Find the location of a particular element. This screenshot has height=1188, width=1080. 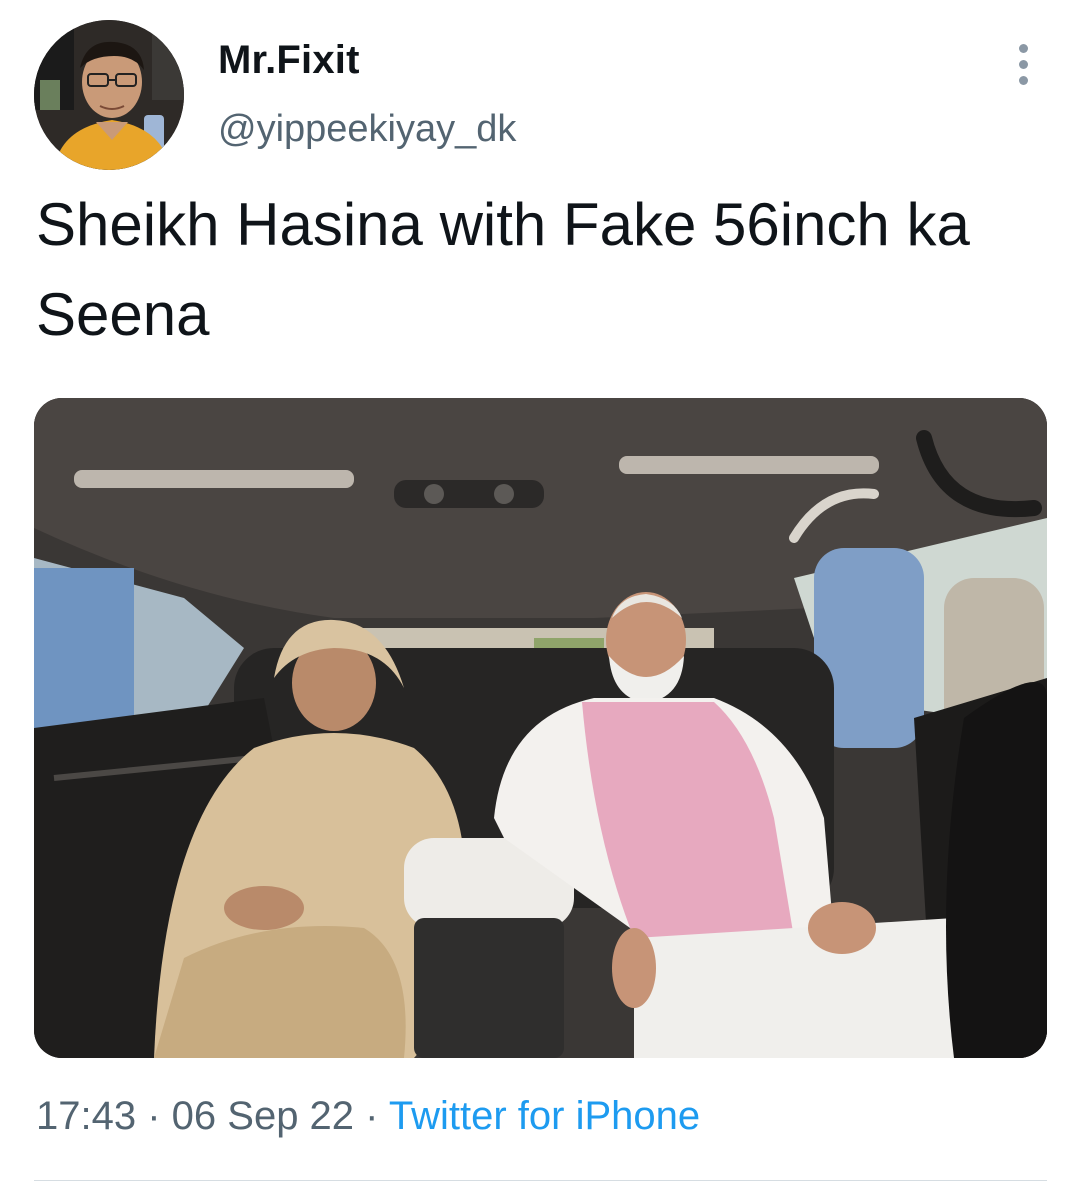

tweet-meta: 17:43 · 06 Sep 22 · Twitter for iPhone is located at coordinates (368, 1116).